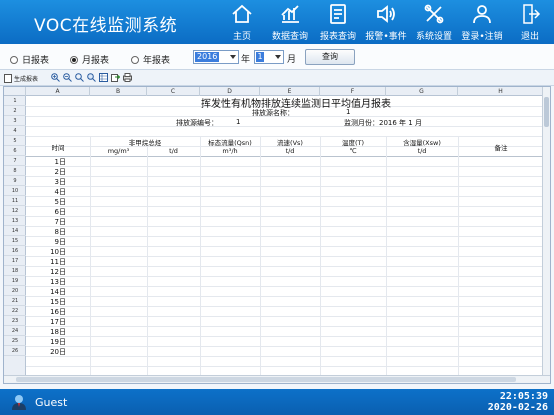 This screenshot has width=554, height=415. What do you see at coordinates (58, 262) in the screenshot?
I see `day-cell: 11日` at bounding box center [58, 262].